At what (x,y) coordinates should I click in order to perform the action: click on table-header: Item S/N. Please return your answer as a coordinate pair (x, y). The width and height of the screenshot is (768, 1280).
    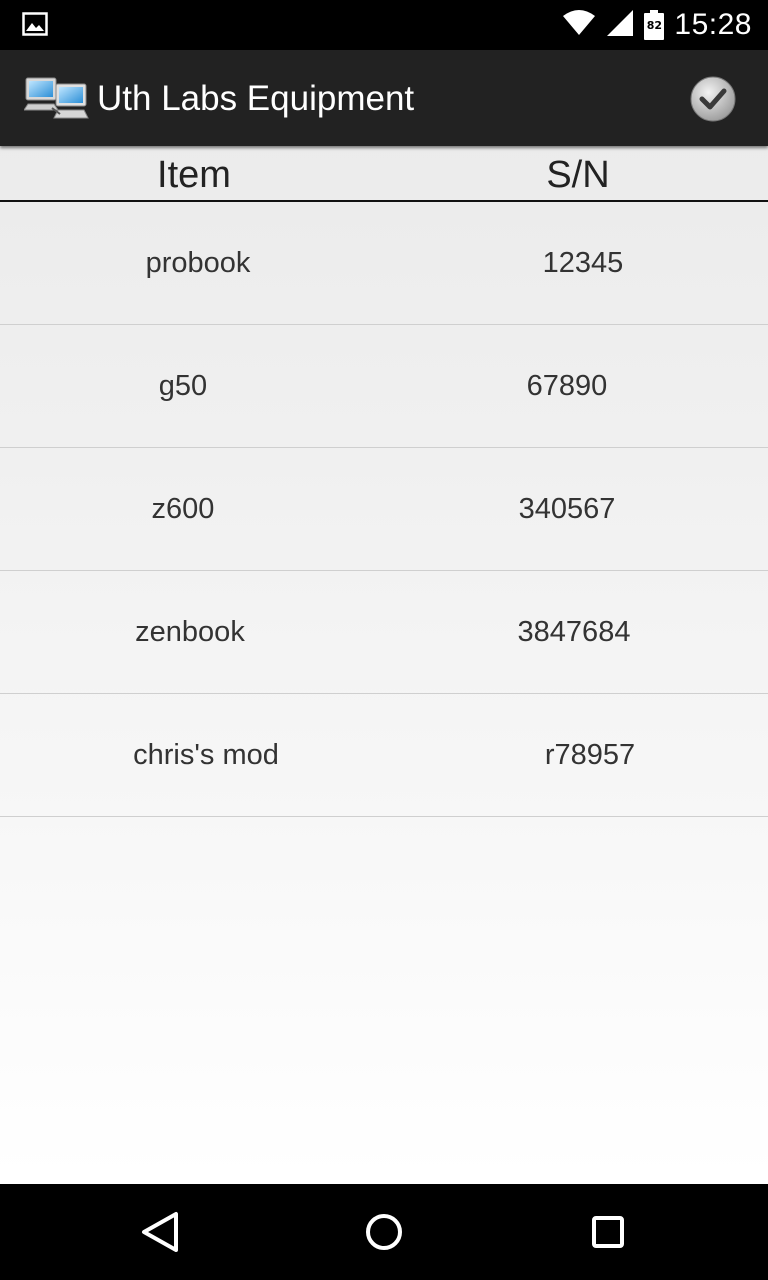
    Looking at the image, I should click on (384, 174).